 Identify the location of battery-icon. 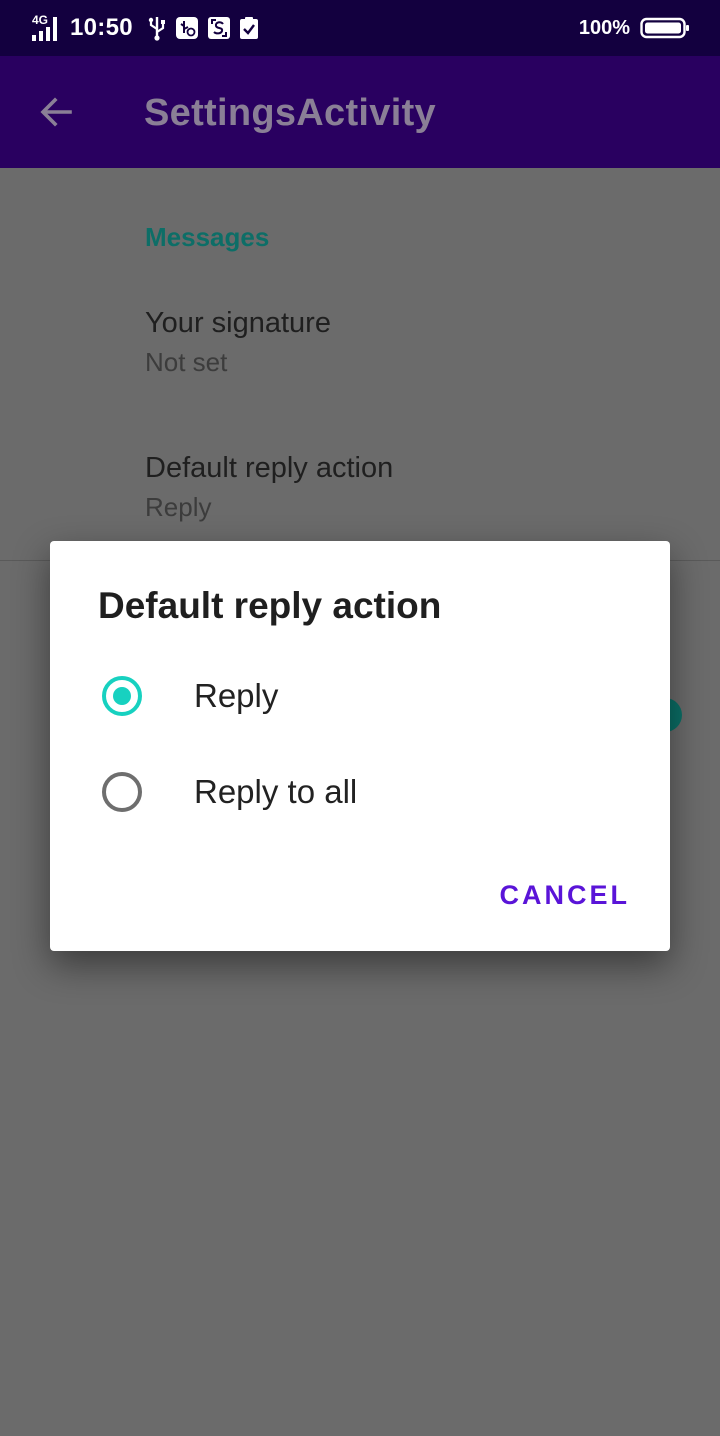
(664, 28).